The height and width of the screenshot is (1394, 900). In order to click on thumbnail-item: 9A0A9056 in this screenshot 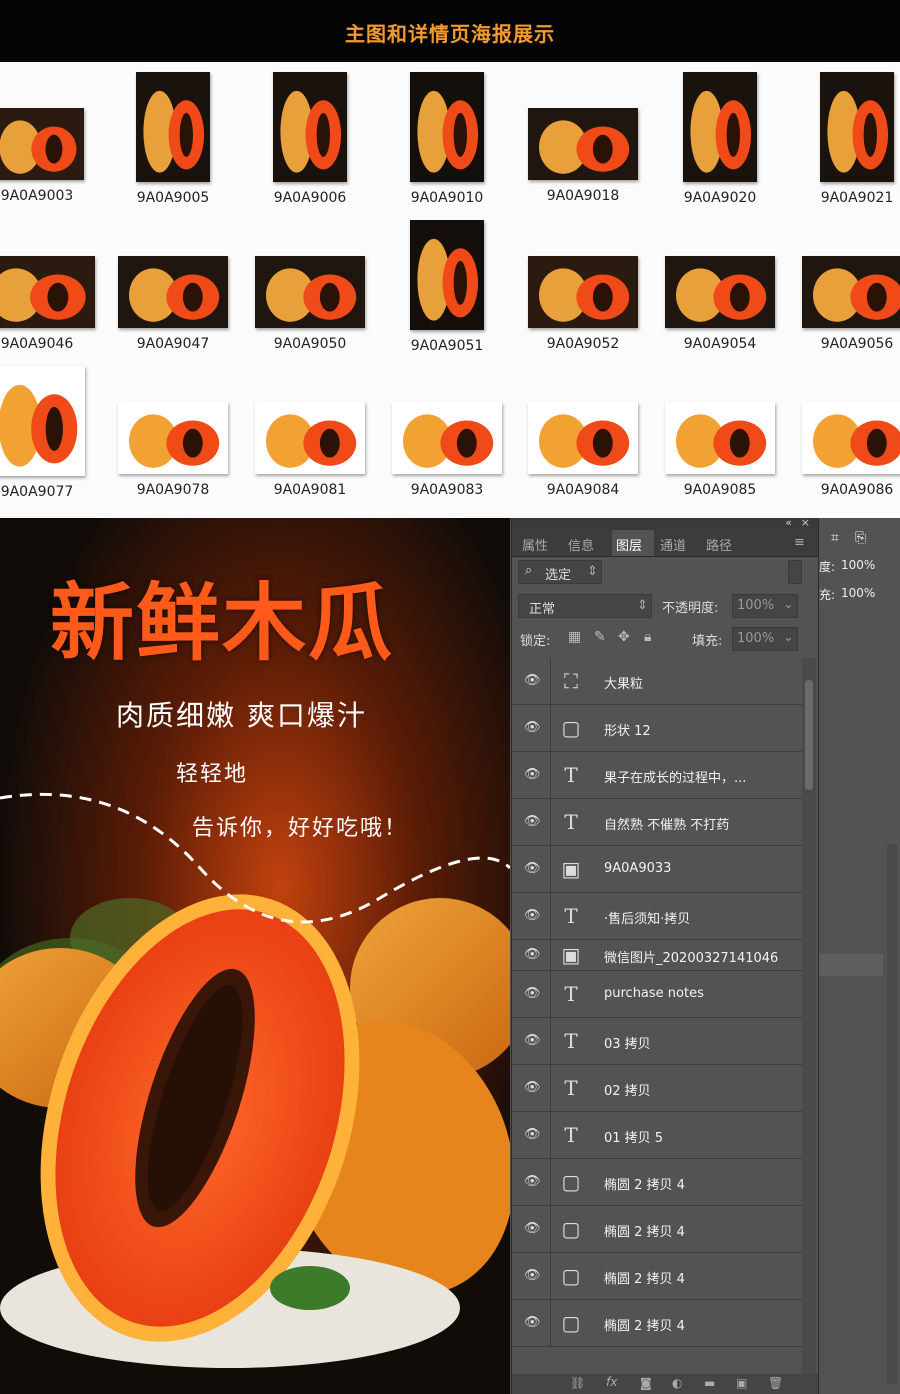, I will do `click(846, 289)`.